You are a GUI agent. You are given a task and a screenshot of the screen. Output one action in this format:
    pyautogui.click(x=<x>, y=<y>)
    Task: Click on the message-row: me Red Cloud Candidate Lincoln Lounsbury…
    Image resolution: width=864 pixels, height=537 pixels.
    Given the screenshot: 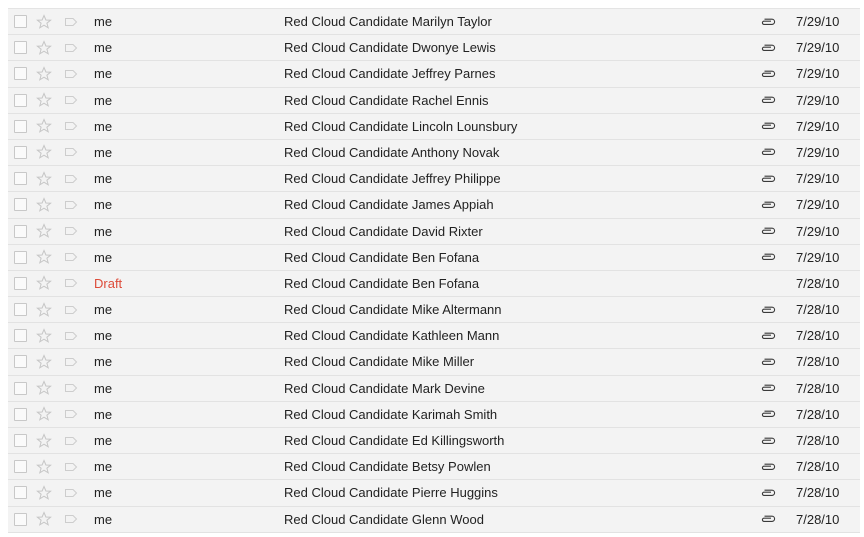 What is the action you would take?
    pyautogui.click(x=434, y=126)
    